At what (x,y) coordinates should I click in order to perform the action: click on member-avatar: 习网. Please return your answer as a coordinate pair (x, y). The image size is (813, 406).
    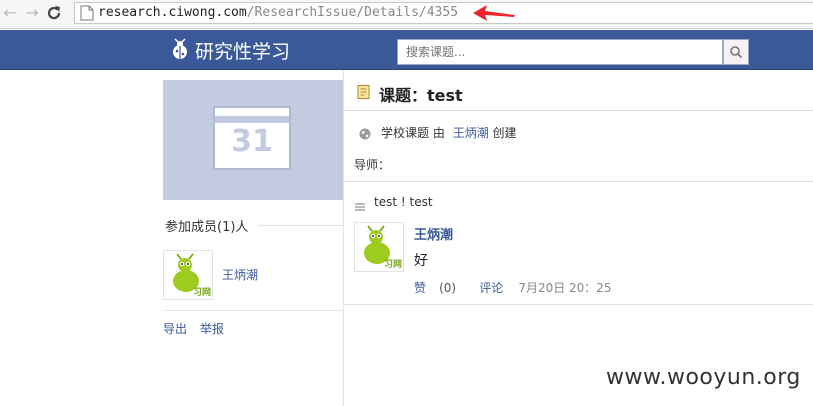
    Looking at the image, I should click on (188, 275).